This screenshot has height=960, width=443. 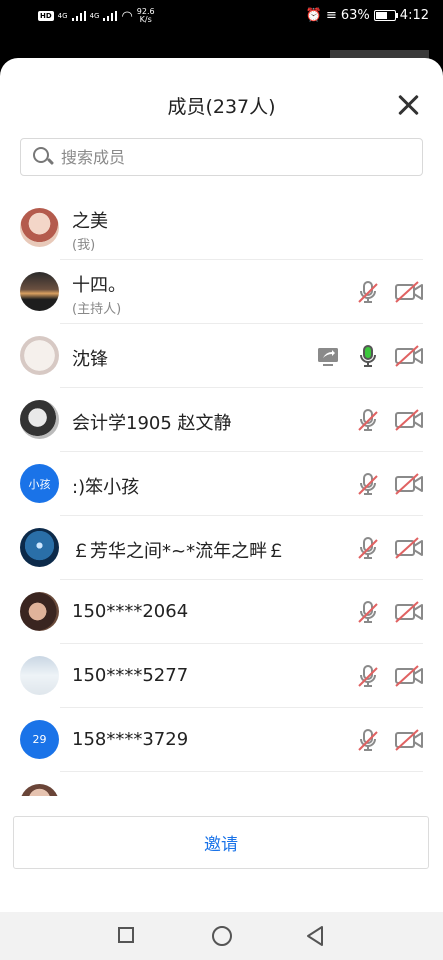 What do you see at coordinates (106, 487) in the screenshot?
I see `member-name: :)笨小孩` at bounding box center [106, 487].